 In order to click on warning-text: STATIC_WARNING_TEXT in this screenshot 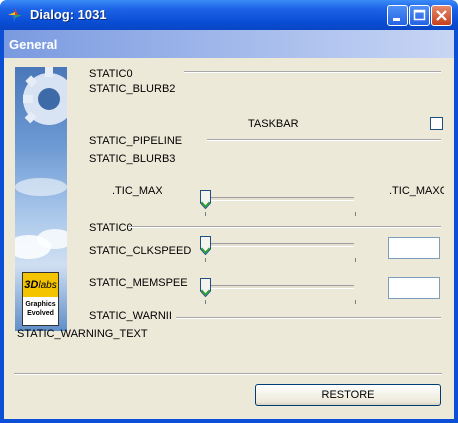, I will do `click(82, 334)`.